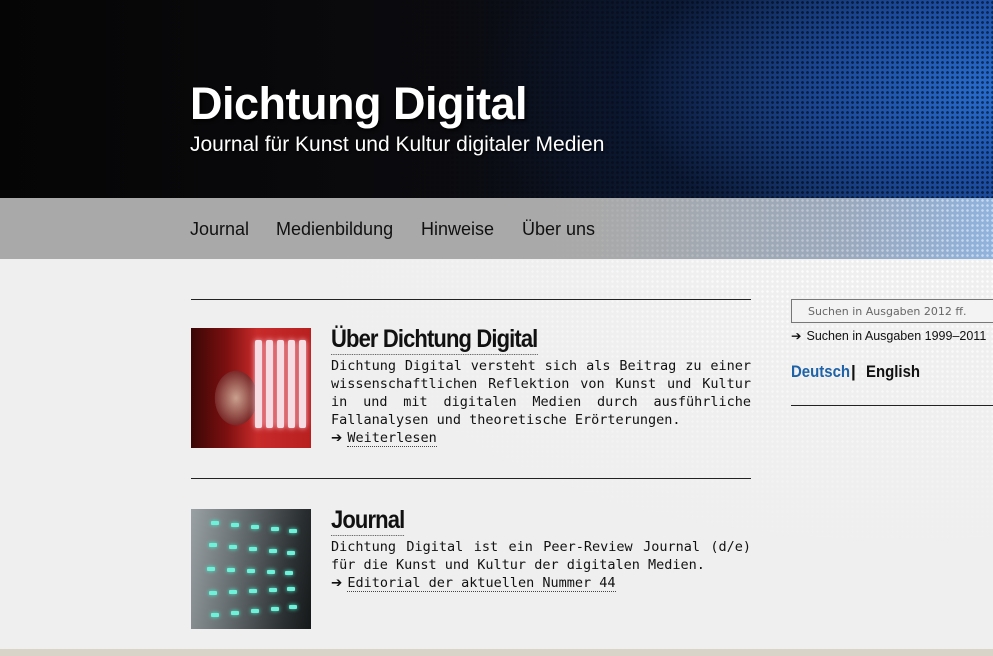 Image resolution: width=993 pixels, height=656 pixels. I want to click on article-title-ueber: Über Dichtung Digital, so click(434, 339).